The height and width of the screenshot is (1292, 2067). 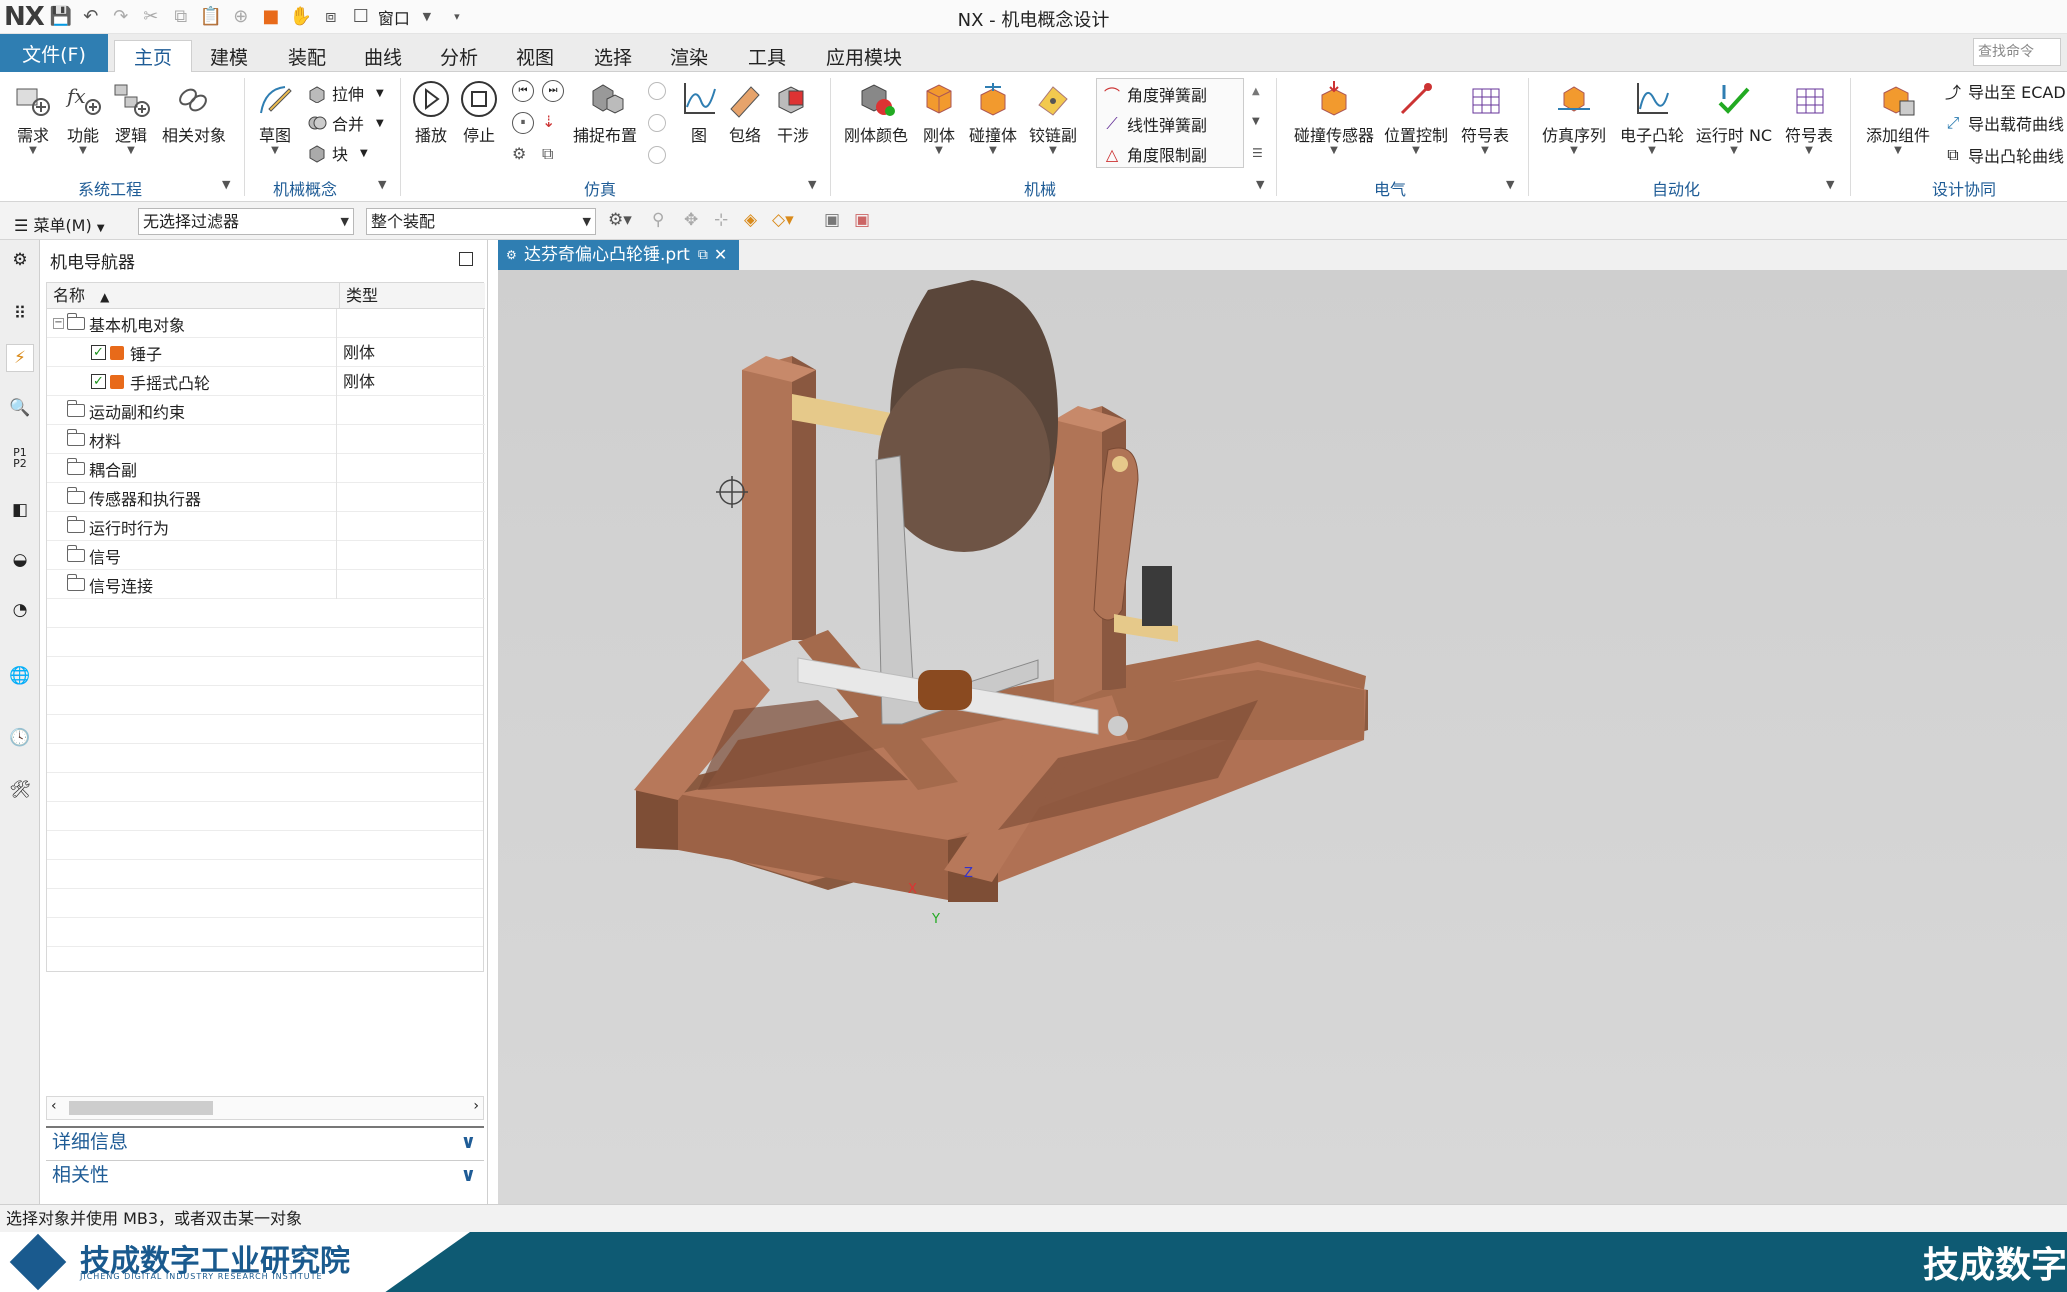 I want to click on sim-option-3-icon, so click(x=657, y=155).